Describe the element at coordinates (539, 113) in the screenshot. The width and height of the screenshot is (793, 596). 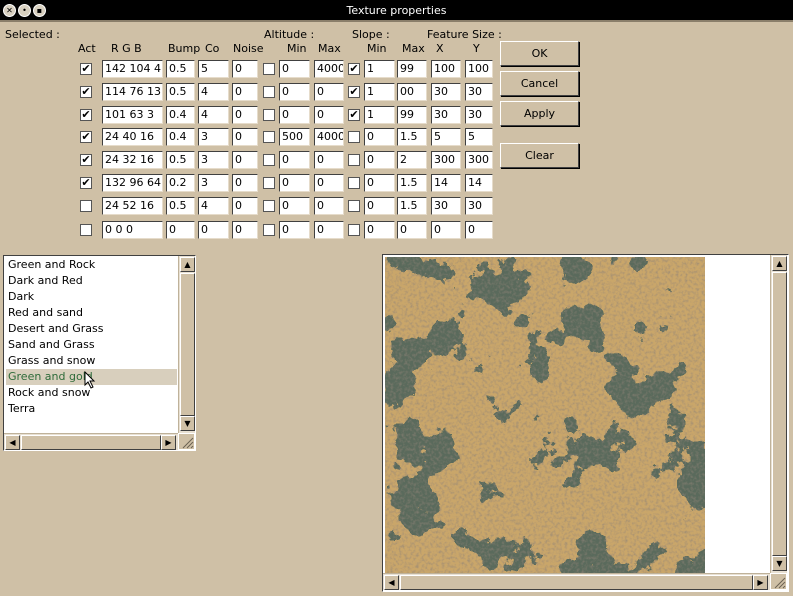
I see `apply-button: Apply` at that location.